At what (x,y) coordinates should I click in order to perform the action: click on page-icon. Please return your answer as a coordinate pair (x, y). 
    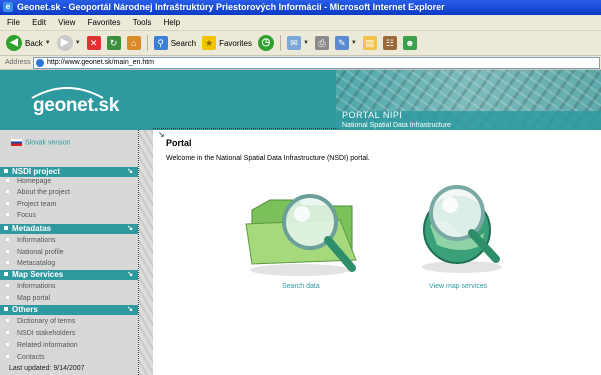
    Looking at the image, I should click on (40, 63).